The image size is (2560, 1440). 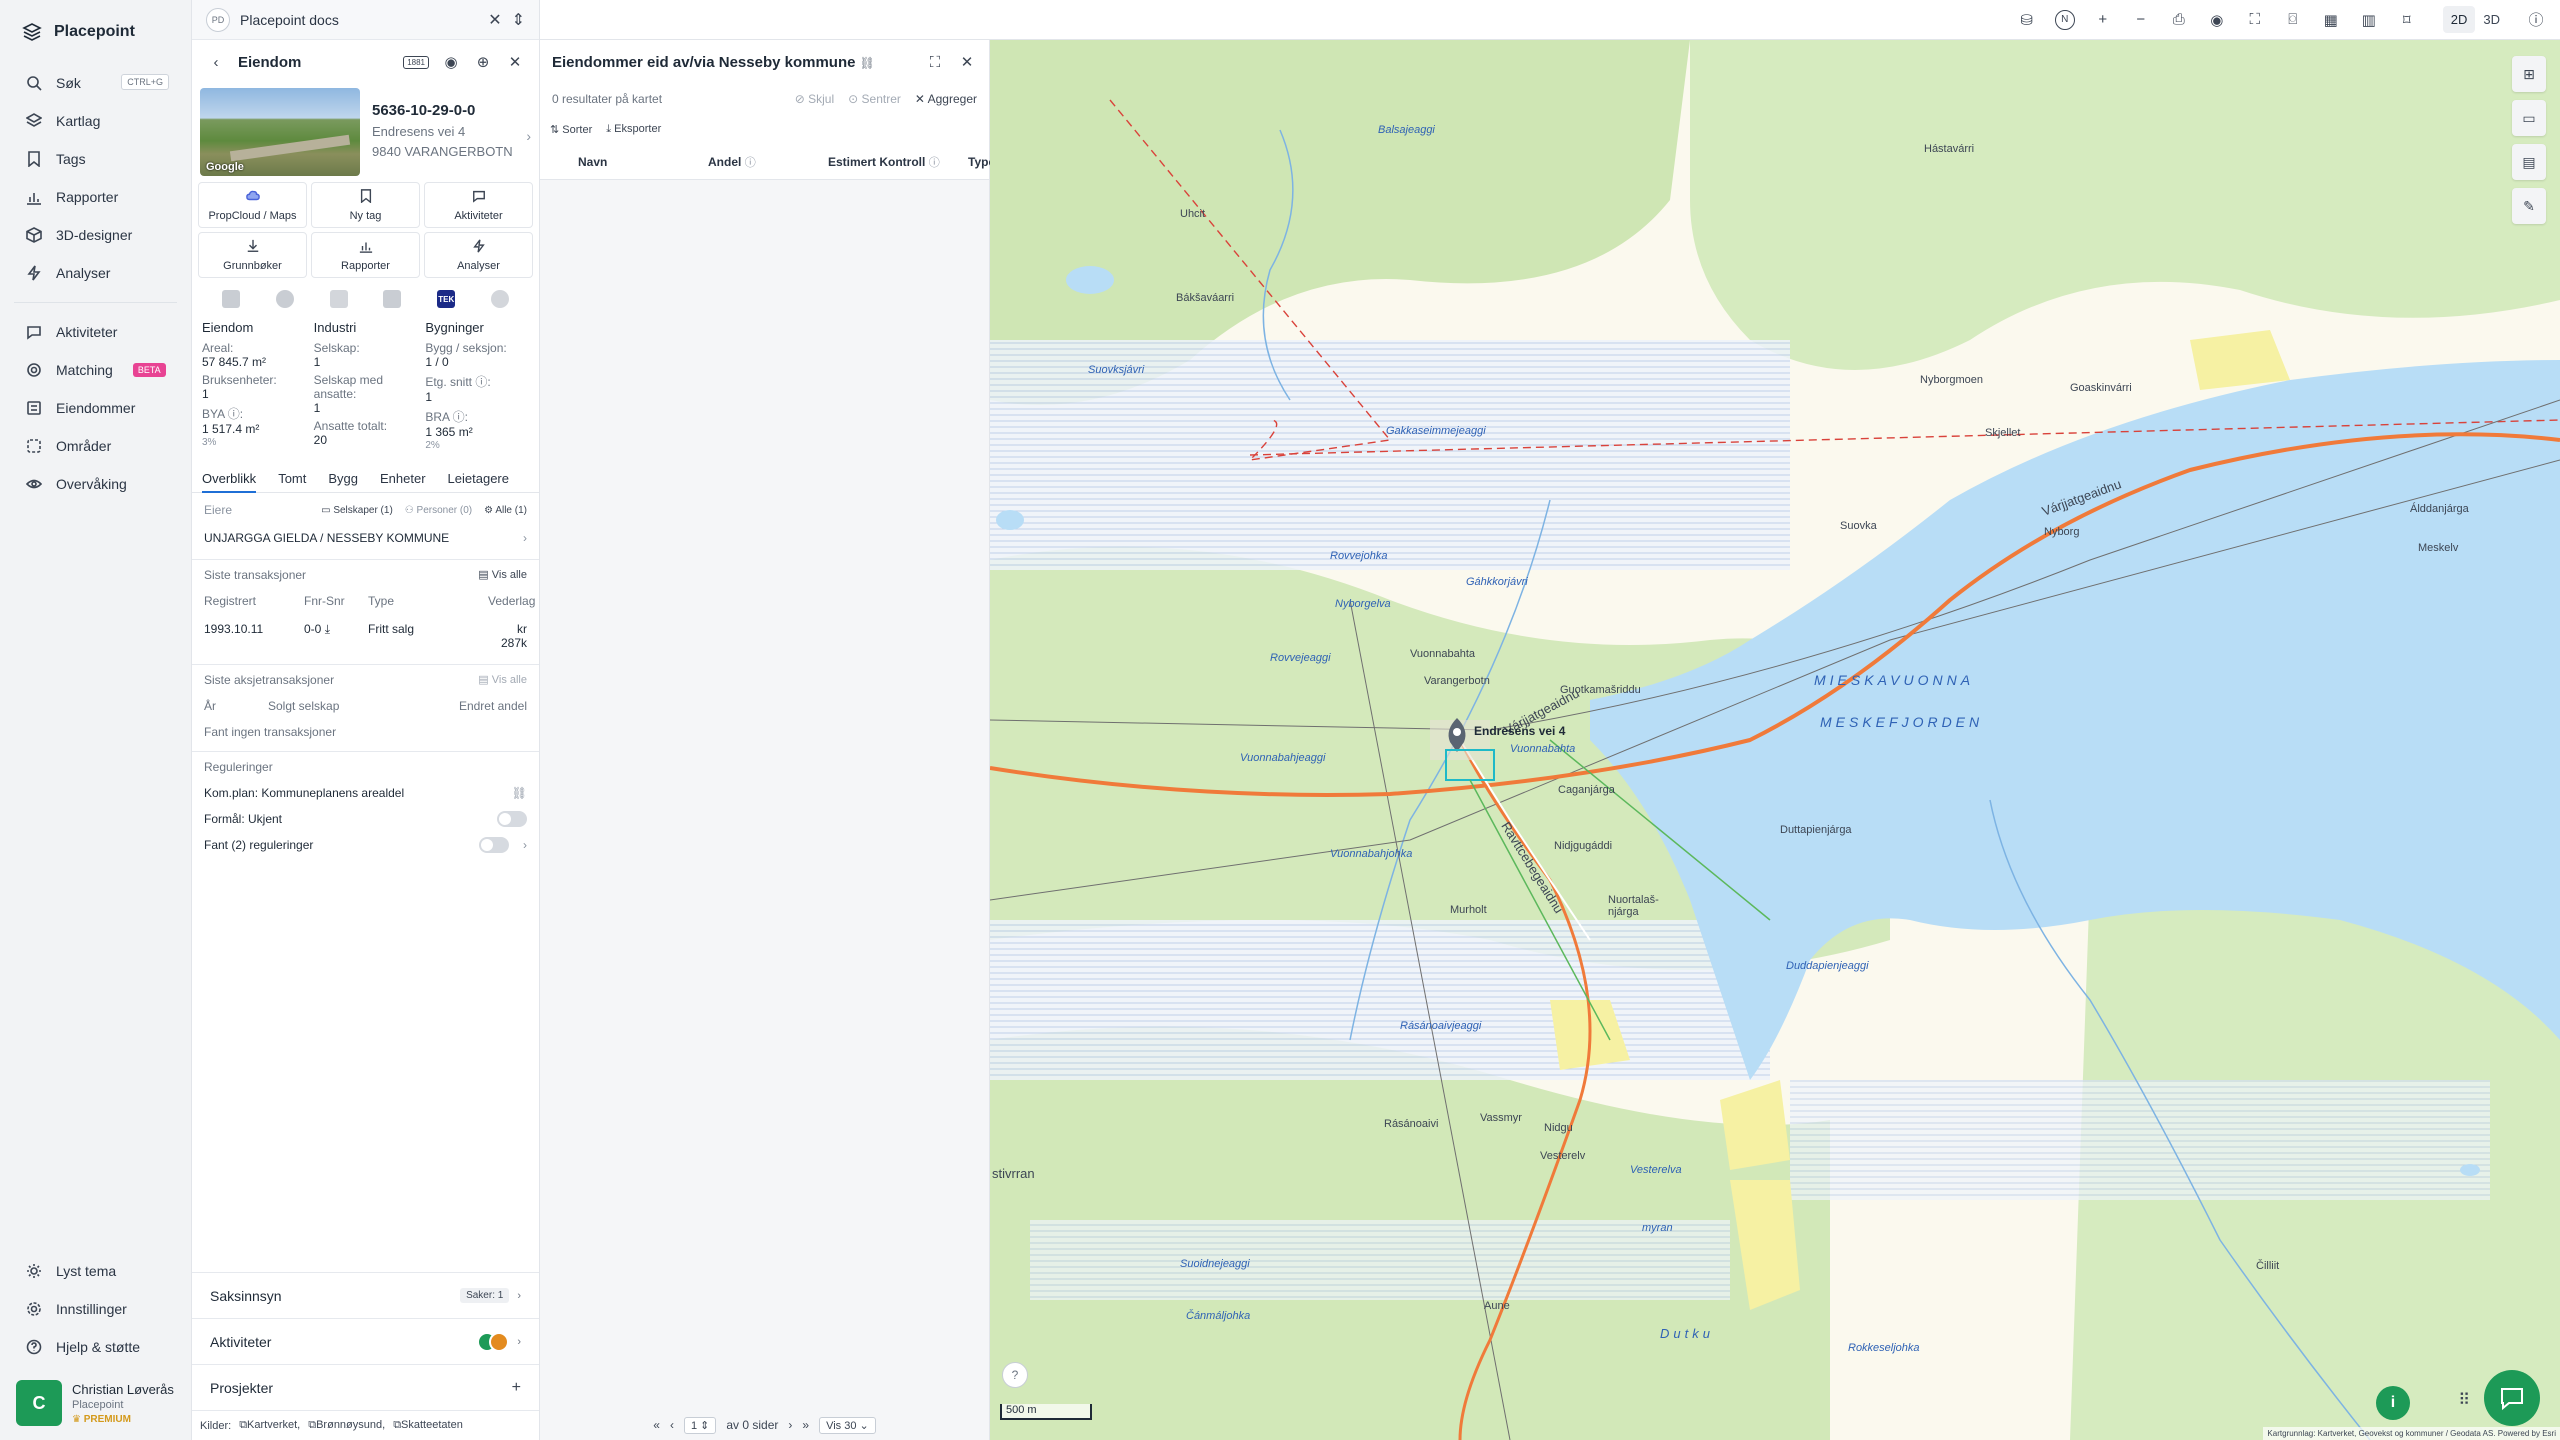 What do you see at coordinates (357, 510) in the screenshot?
I see `owners-companies-filter: ▭ Selskaper (1)` at bounding box center [357, 510].